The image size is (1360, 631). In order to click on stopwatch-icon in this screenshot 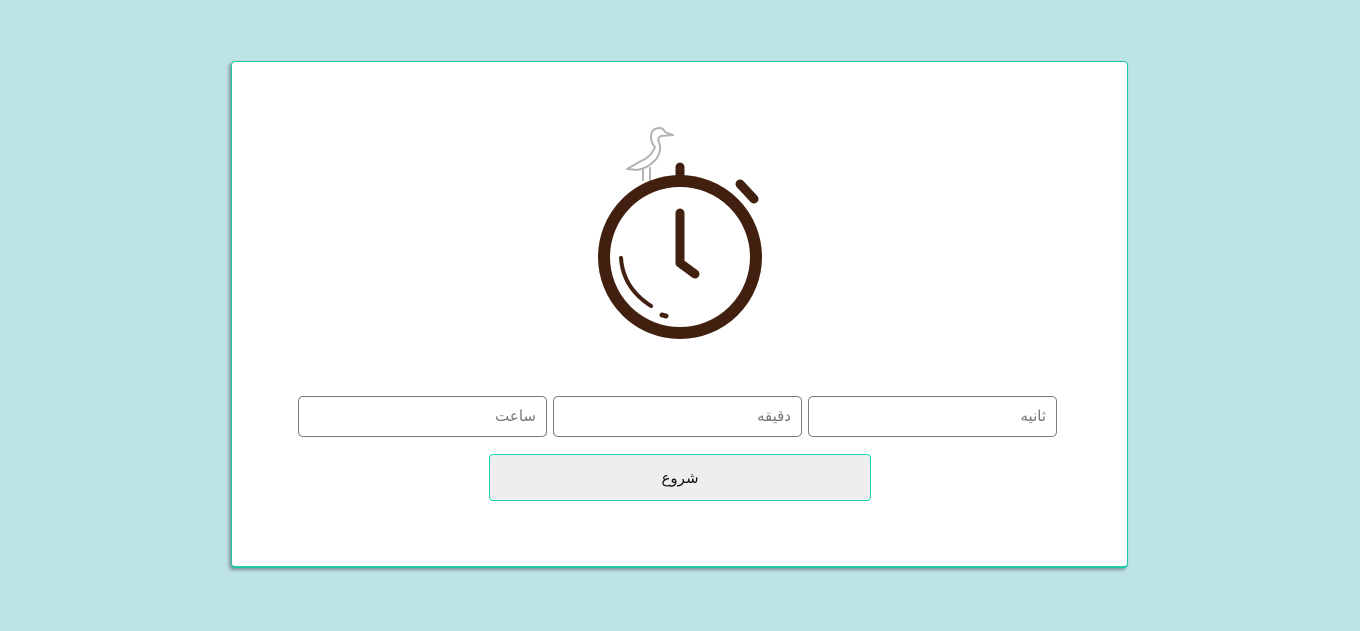, I will do `click(680, 233)`.